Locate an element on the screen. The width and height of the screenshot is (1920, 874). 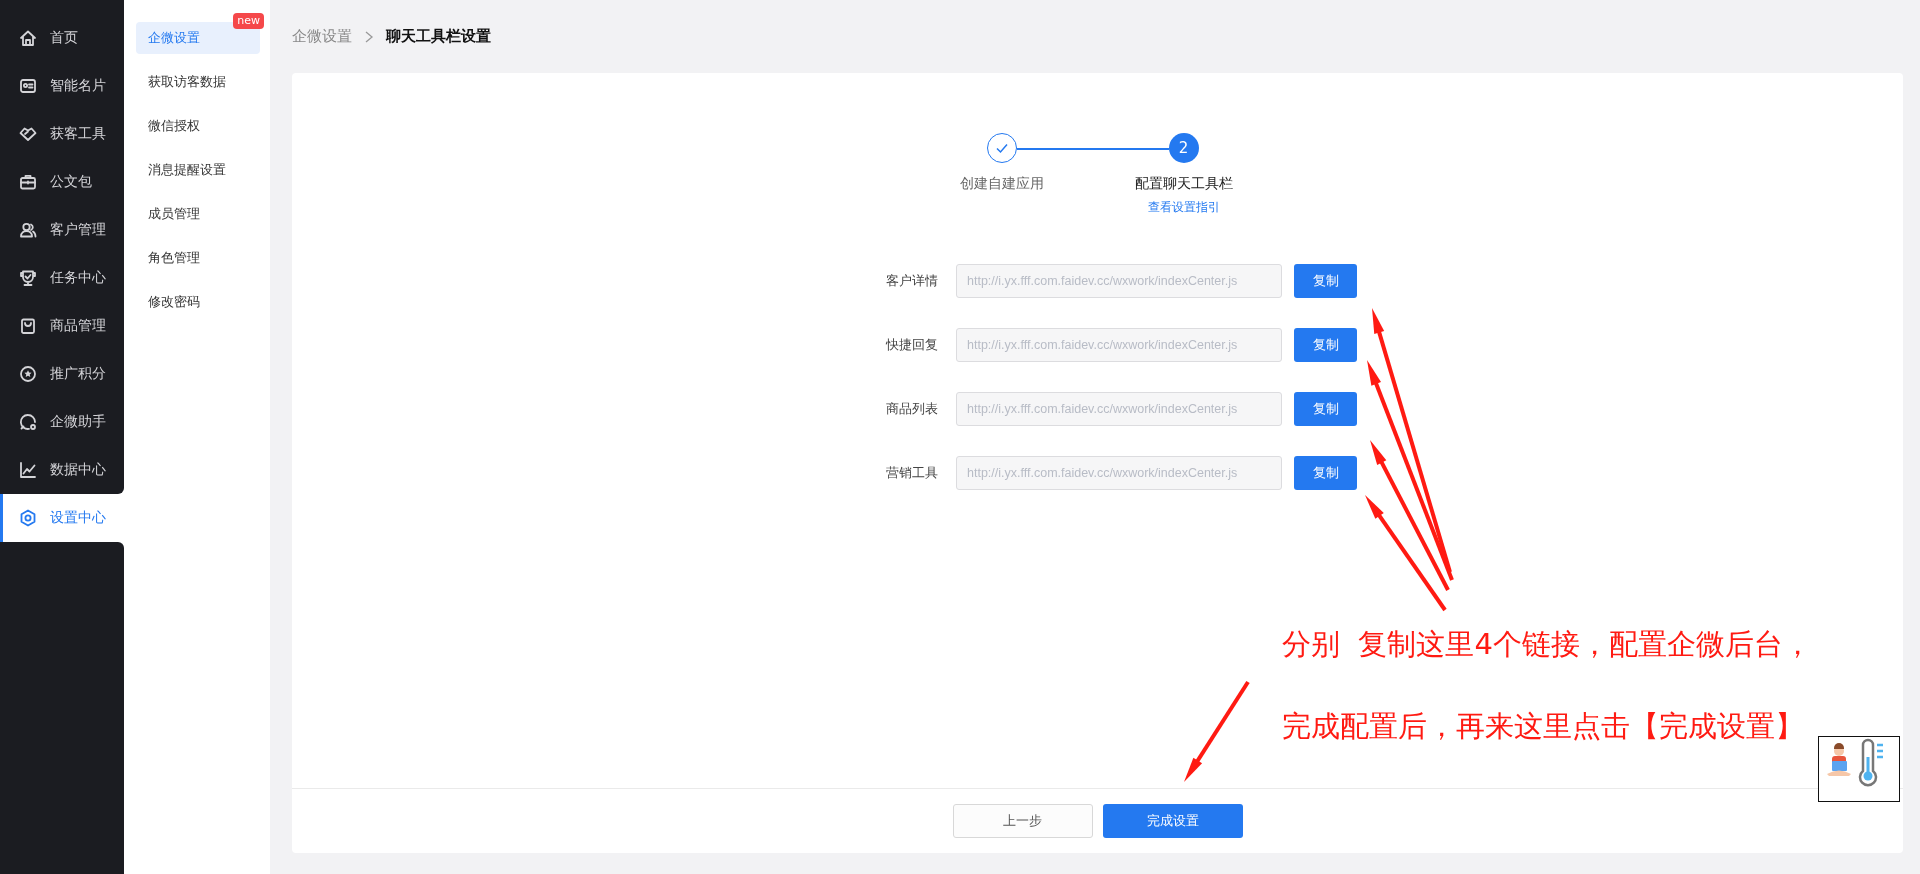
nav-item: 企微助手 is located at coordinates (62, 422).